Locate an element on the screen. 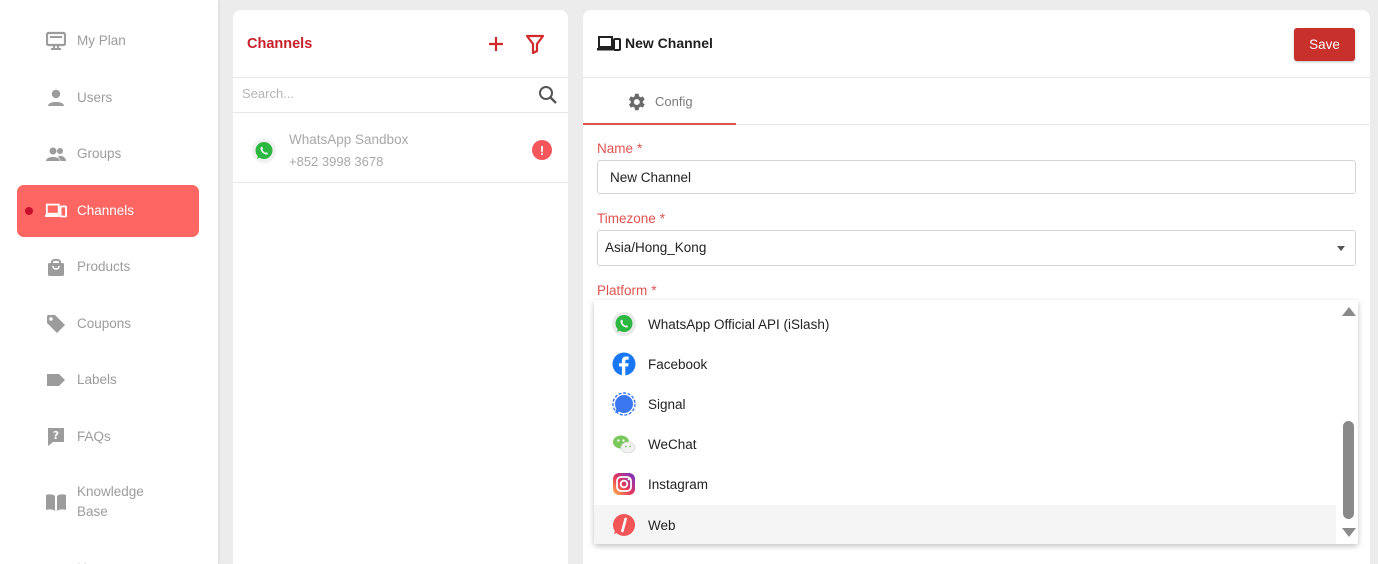 Image resolution: width=1378 pixels, height=564 pixels. instagram-icon is located at coordinates (624, 484).